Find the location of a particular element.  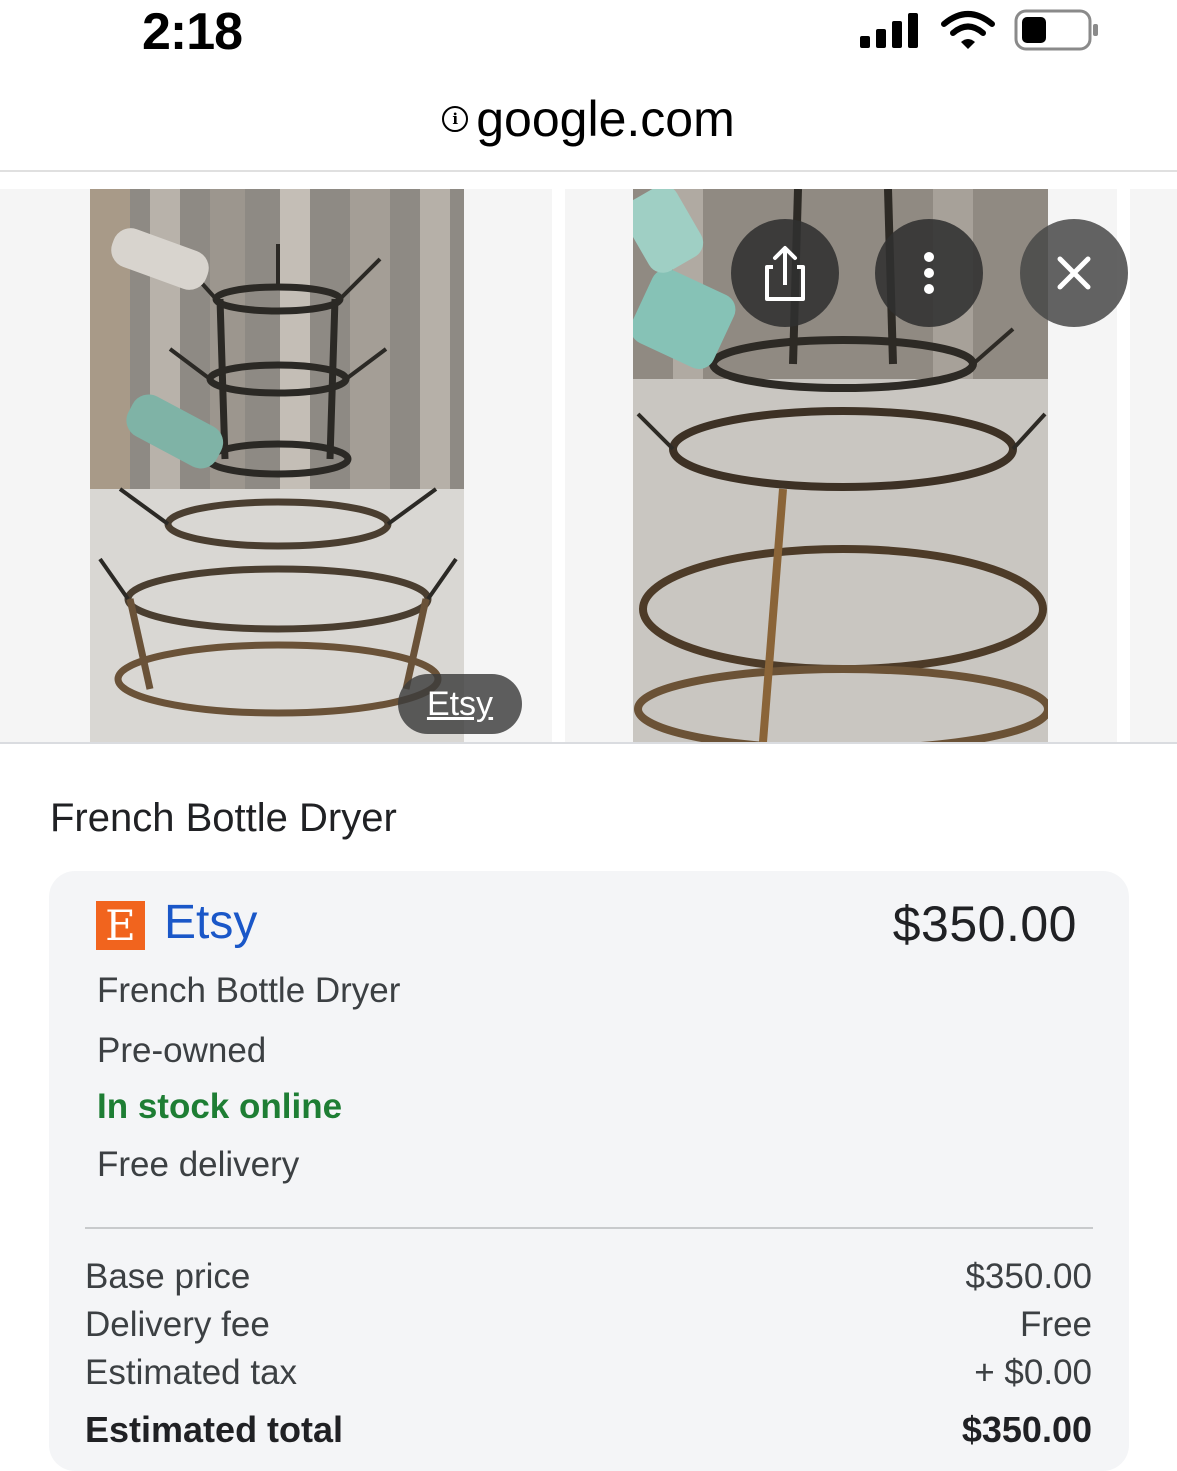

more-options-button is located at coordinates (929, 273).